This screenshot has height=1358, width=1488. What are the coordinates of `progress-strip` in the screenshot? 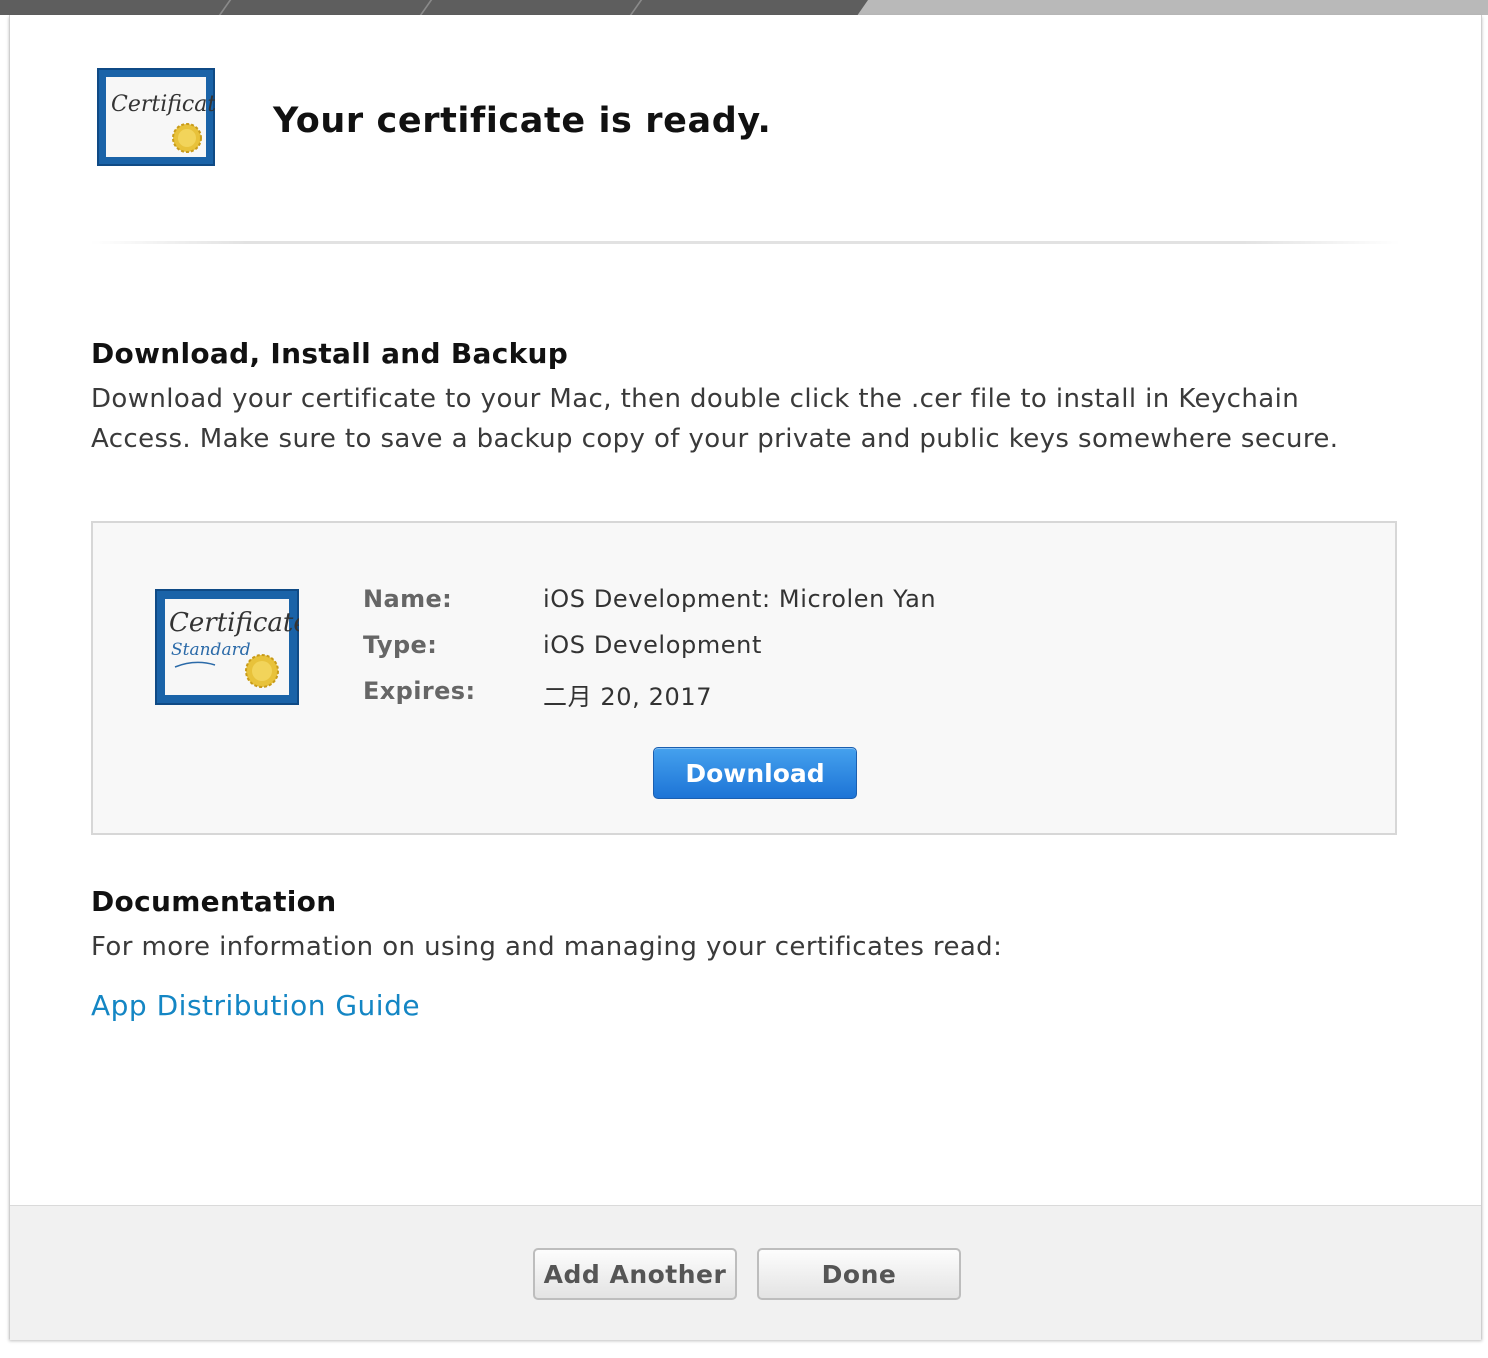 It's located at (744, 7).